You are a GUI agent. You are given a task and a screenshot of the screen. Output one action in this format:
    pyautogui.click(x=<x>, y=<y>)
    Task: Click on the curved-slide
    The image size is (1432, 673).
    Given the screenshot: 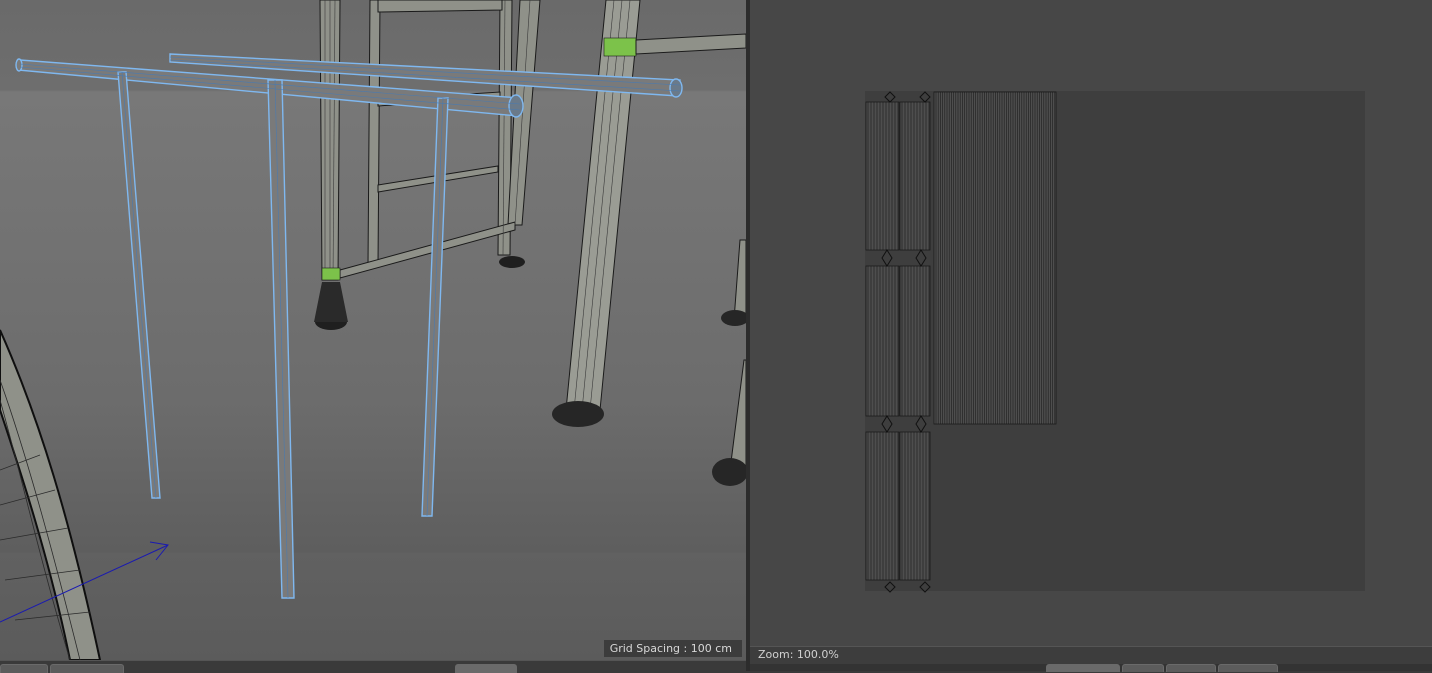 What is the action you would take?
    pyautogui.click(x=51, y=494)
    